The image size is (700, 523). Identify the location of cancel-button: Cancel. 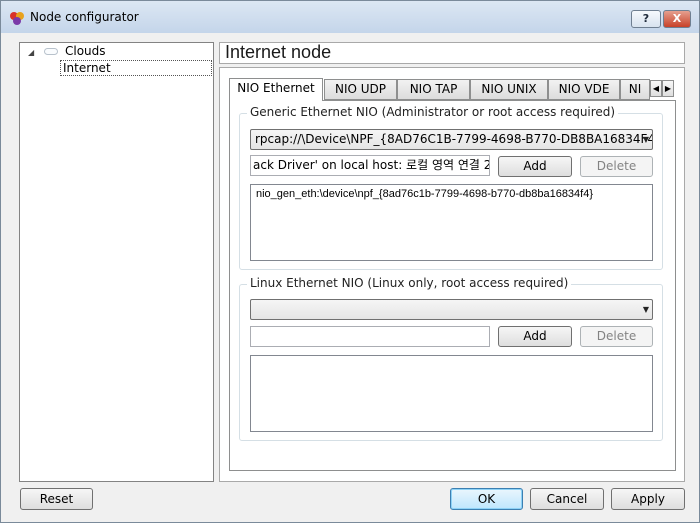
(567, 499).